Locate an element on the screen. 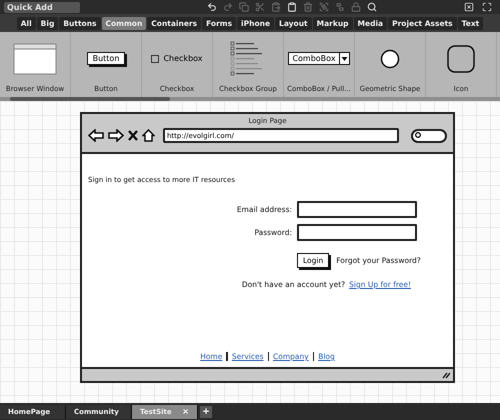  undo-icon is located at coordinates (212, 7).